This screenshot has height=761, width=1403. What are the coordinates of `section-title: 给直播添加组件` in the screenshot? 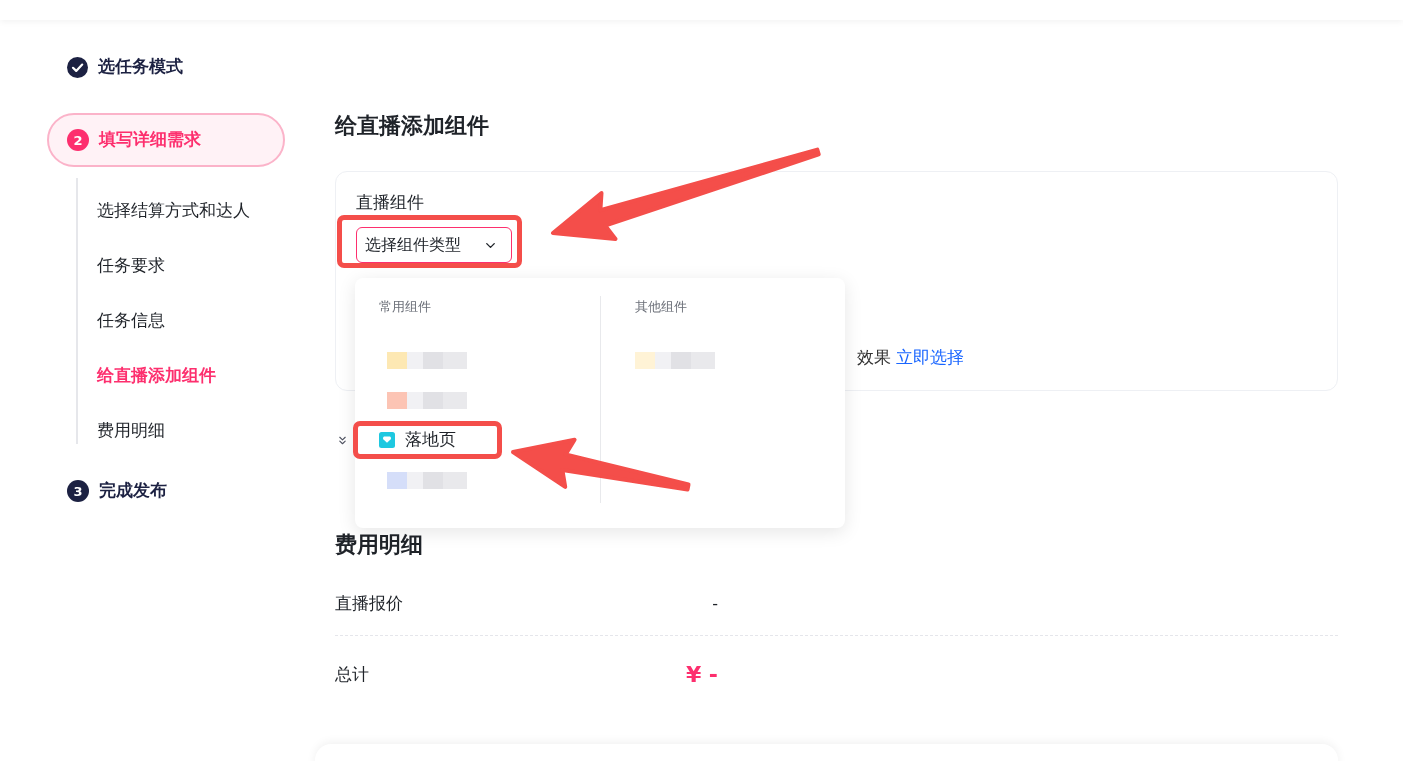 It's located at (412, 126).